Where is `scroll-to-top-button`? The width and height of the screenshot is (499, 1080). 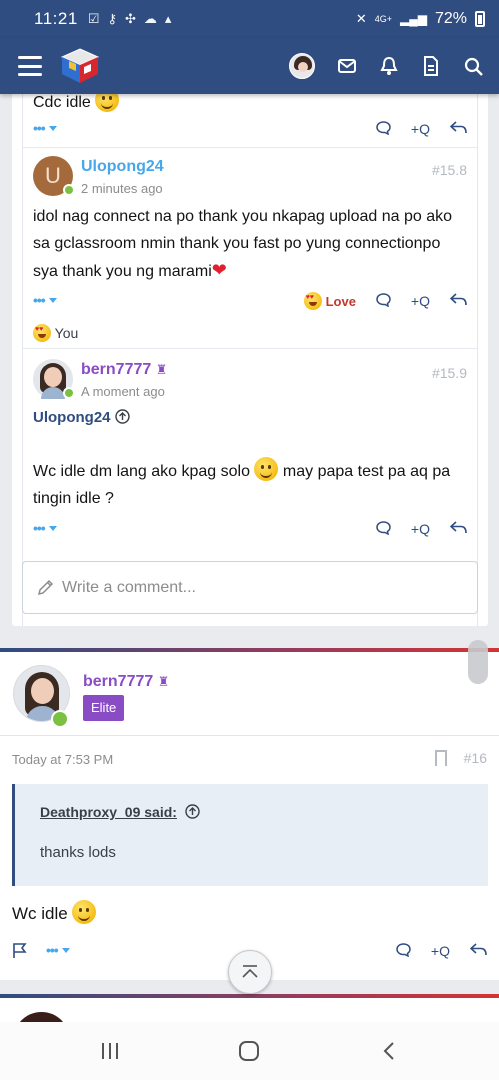 scroll-to-top-button is located at coordinates (250, 972).